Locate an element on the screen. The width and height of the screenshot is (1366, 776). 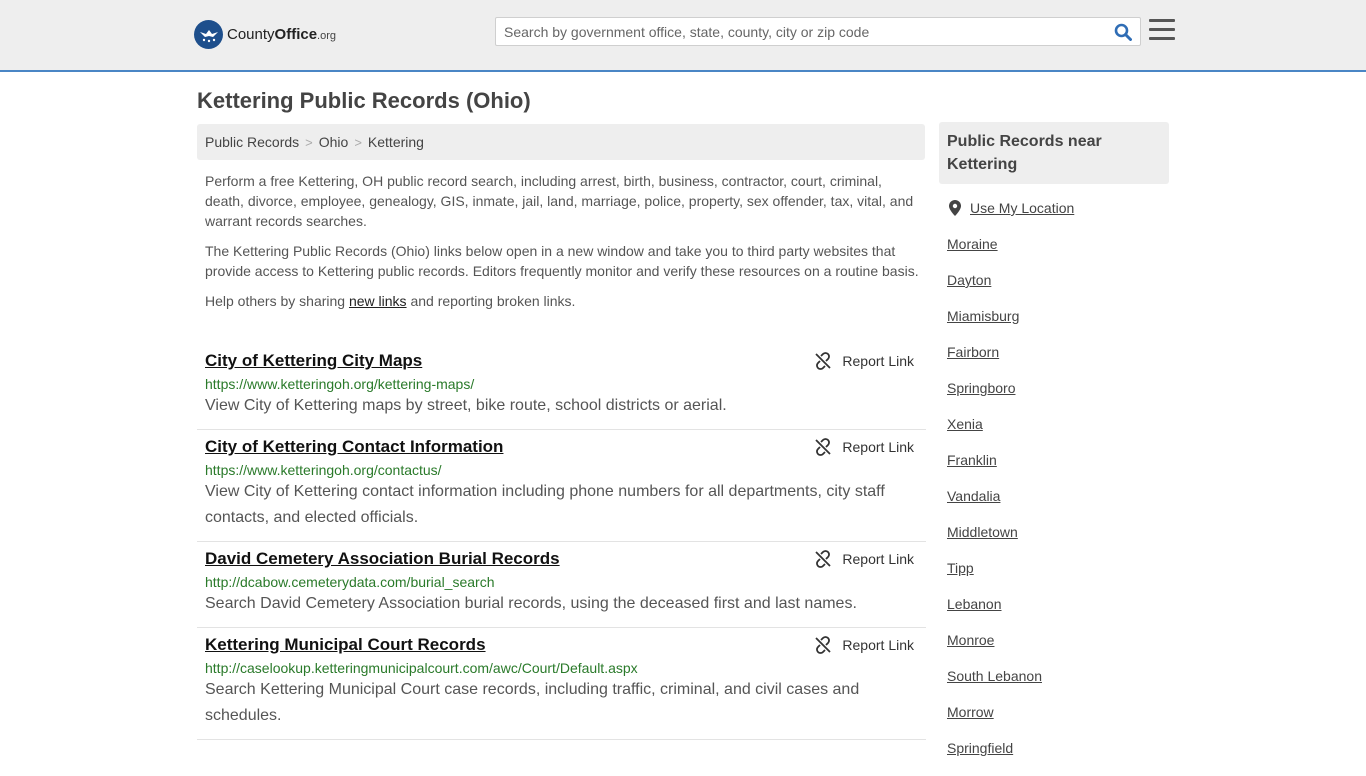
list-item: Xenia is located at coordinates (994, 434).